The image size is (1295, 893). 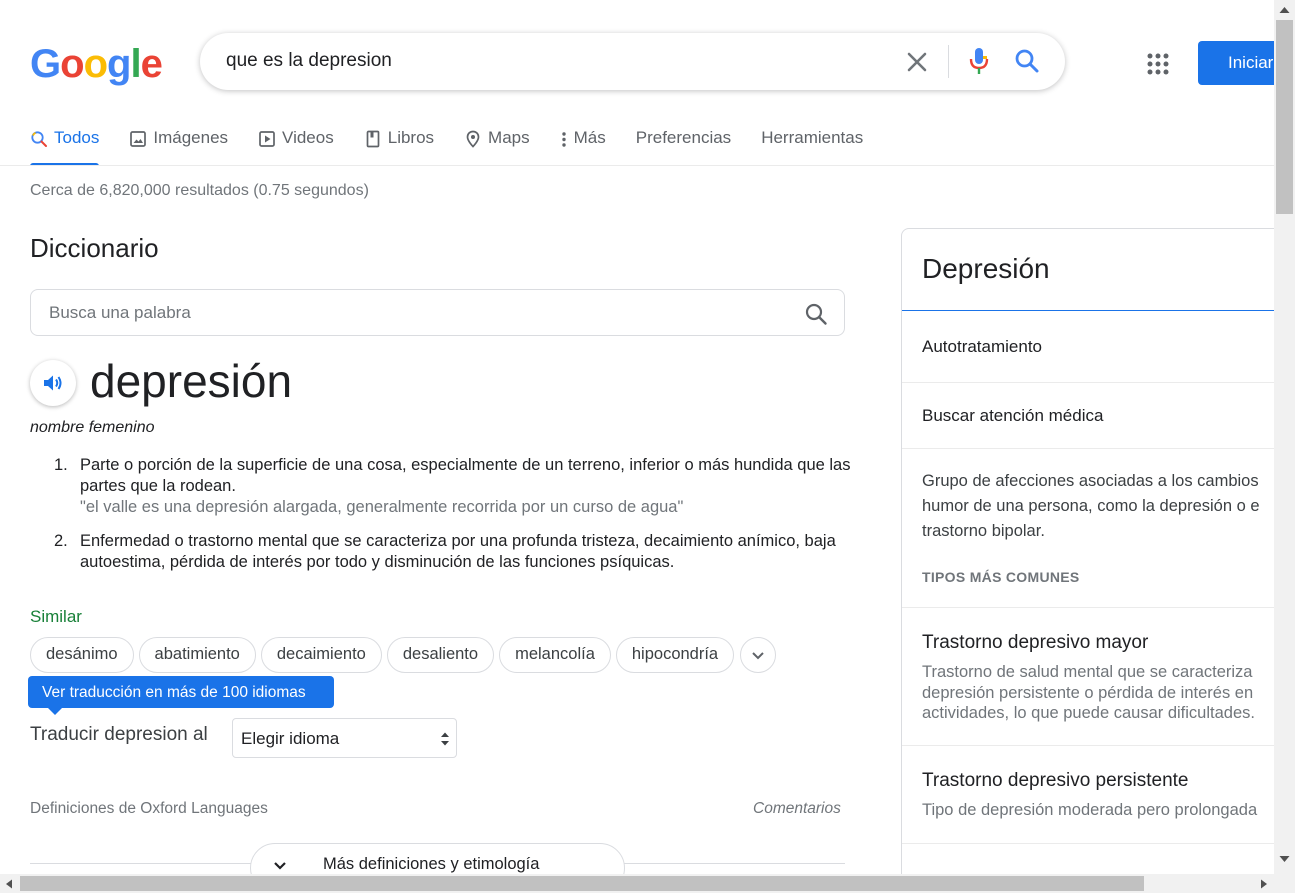 I want to click on horizontal-scrollbar, so click(x=647, y=883).